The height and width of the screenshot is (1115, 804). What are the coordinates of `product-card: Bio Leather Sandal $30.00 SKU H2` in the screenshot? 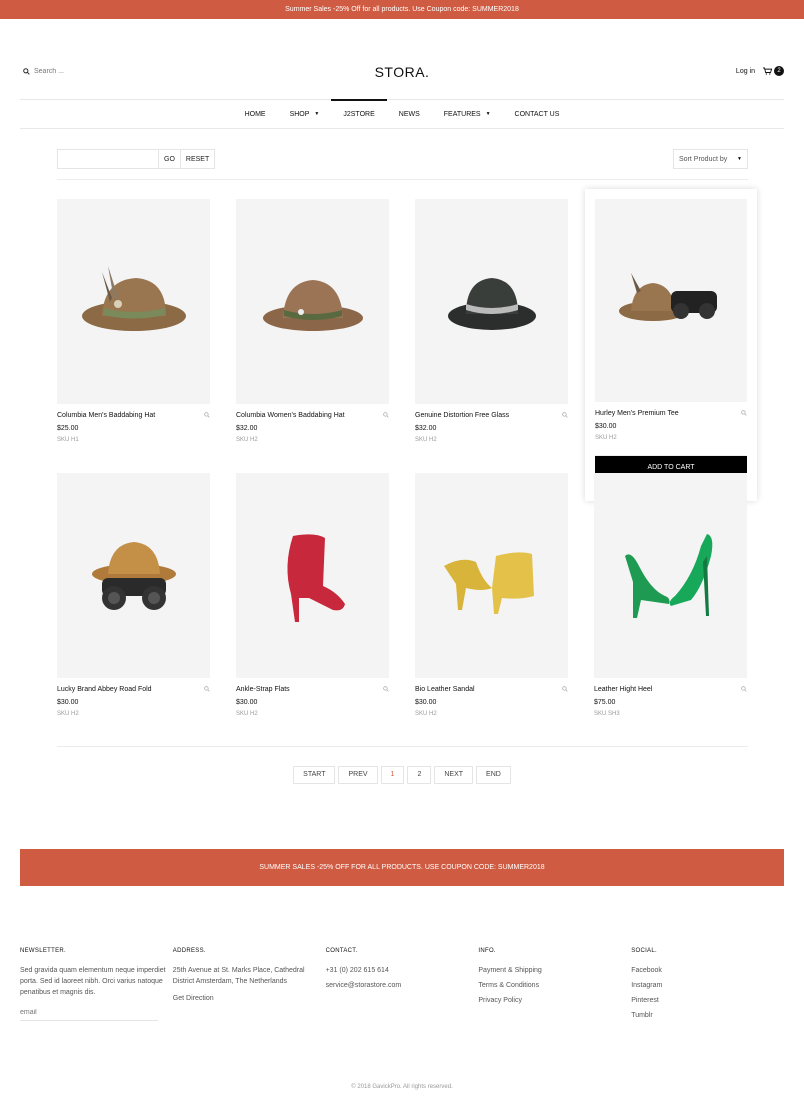 It's located at (491, 595).